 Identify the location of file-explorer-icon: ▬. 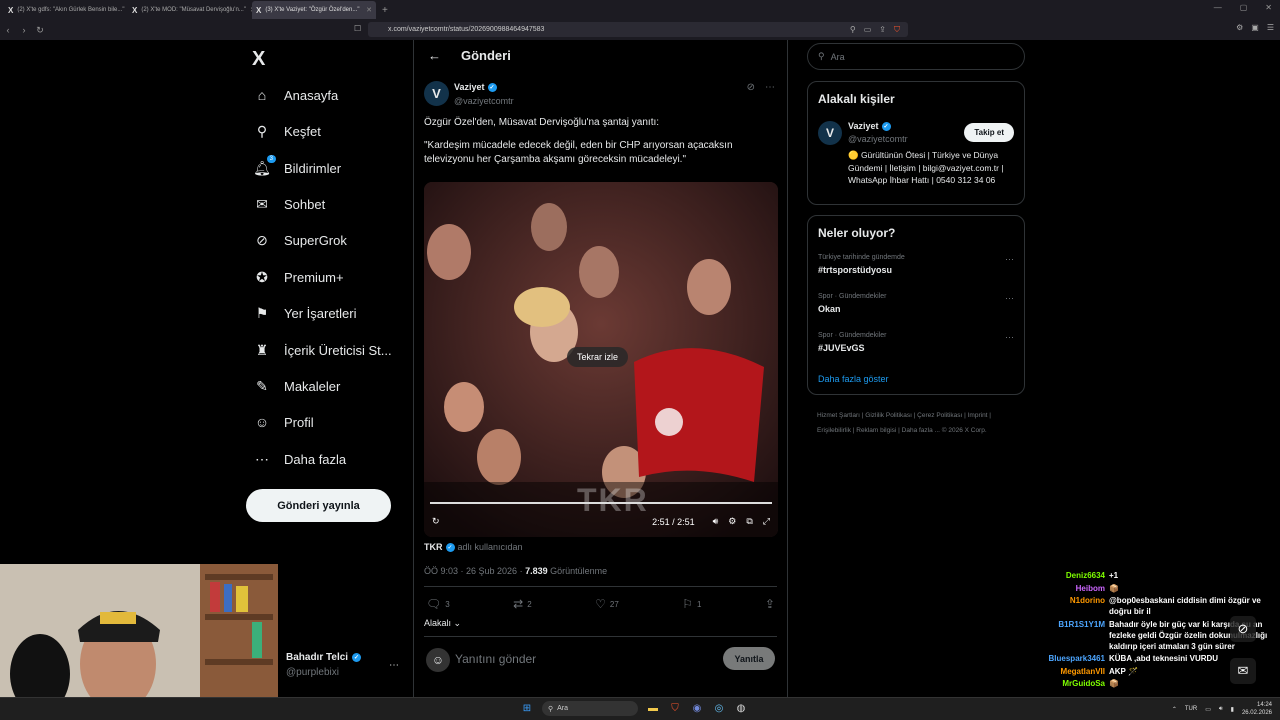
(653, 709).